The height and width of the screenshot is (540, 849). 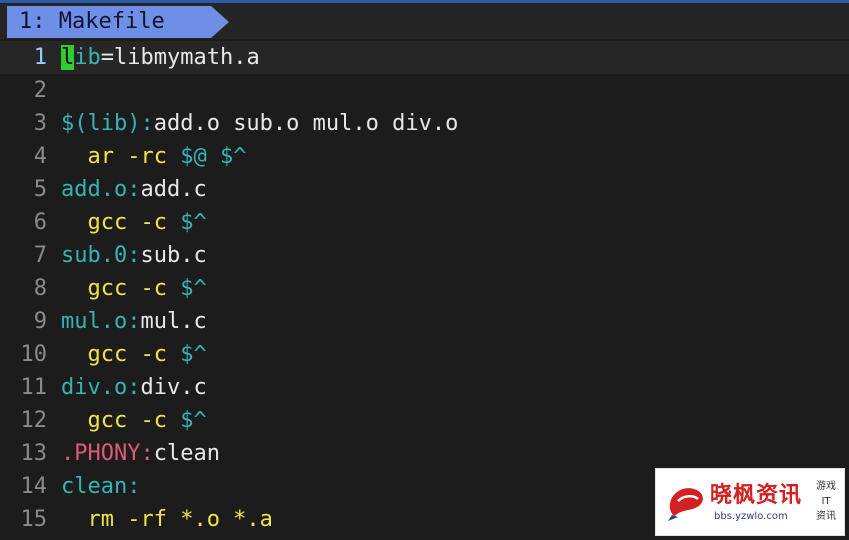 I want to click on code-text: lib=libmymath.a, so click(x=160, y=57).